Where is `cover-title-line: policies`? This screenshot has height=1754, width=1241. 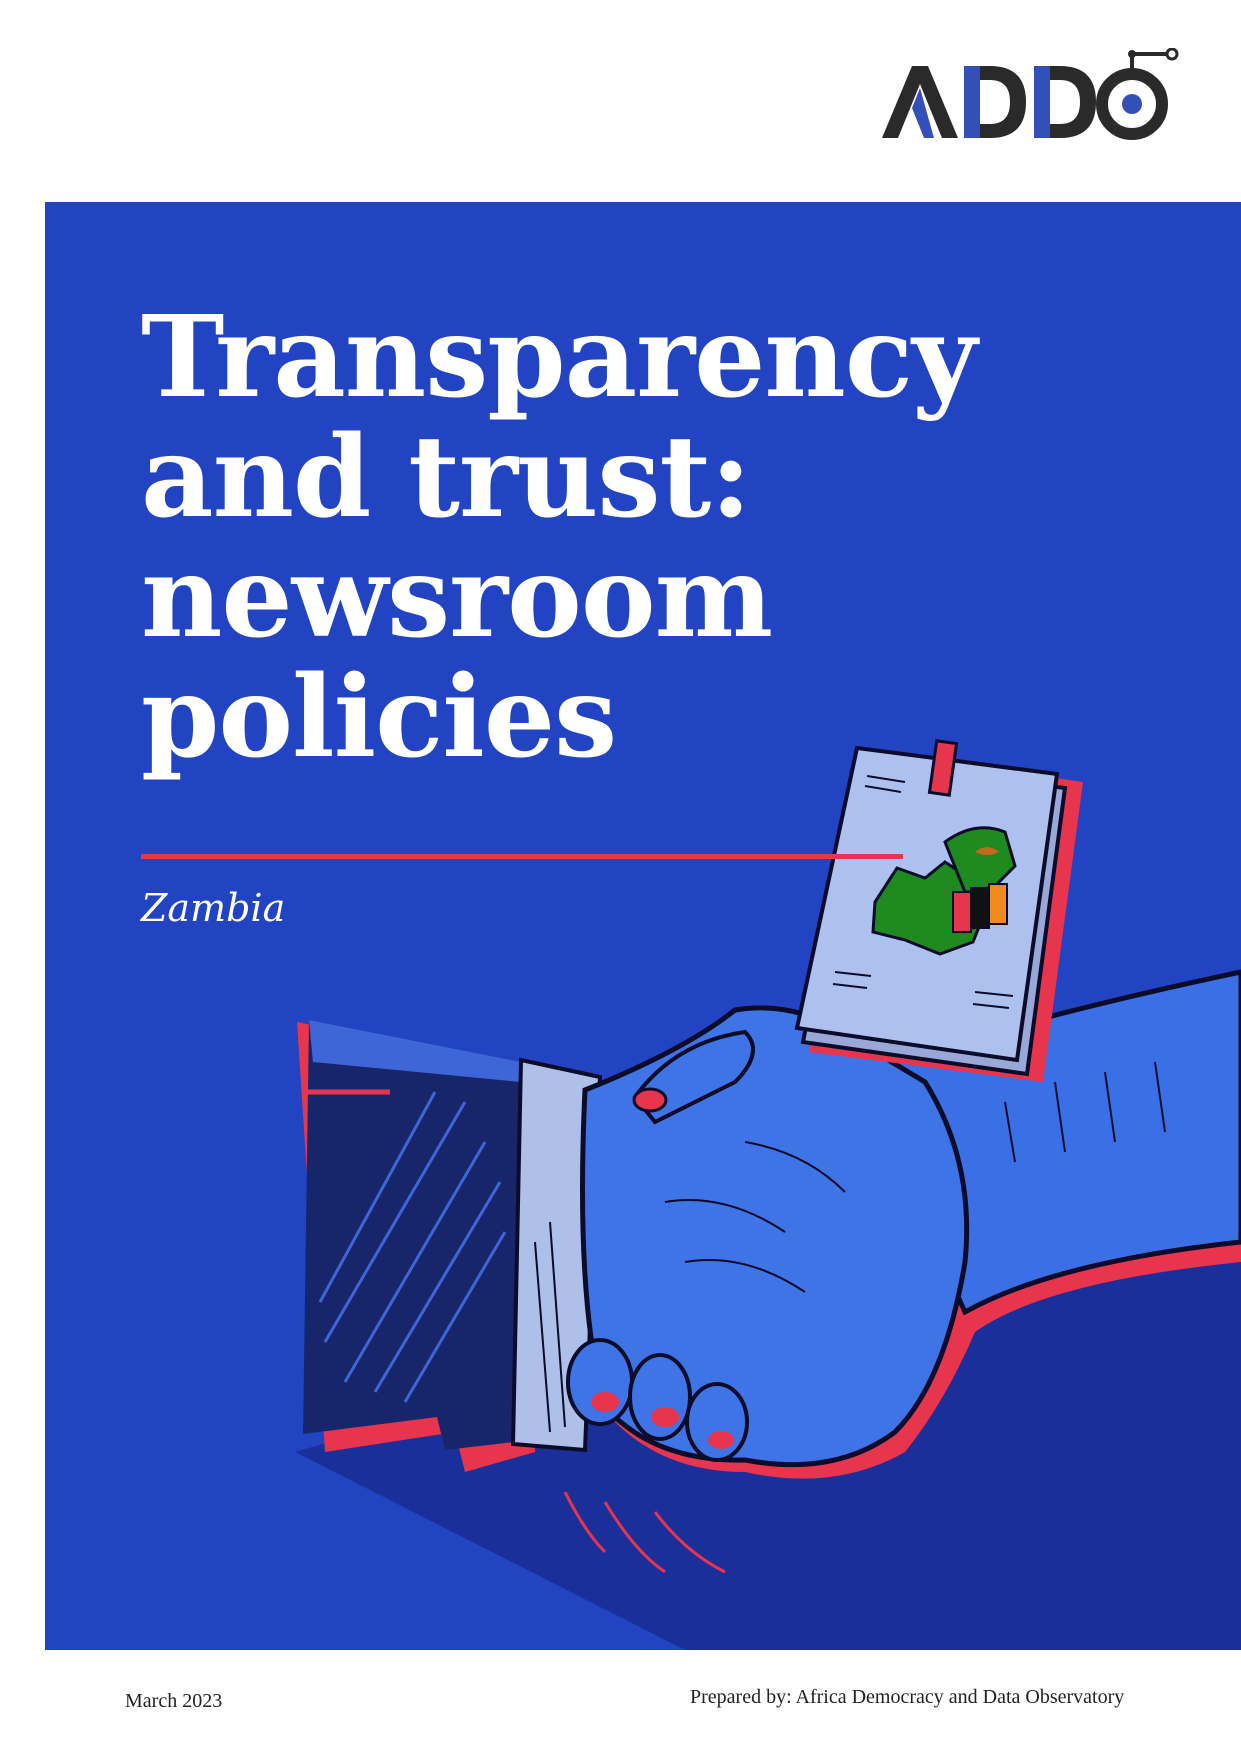 cover-title-line: policies is located at coordinates (379, 717).